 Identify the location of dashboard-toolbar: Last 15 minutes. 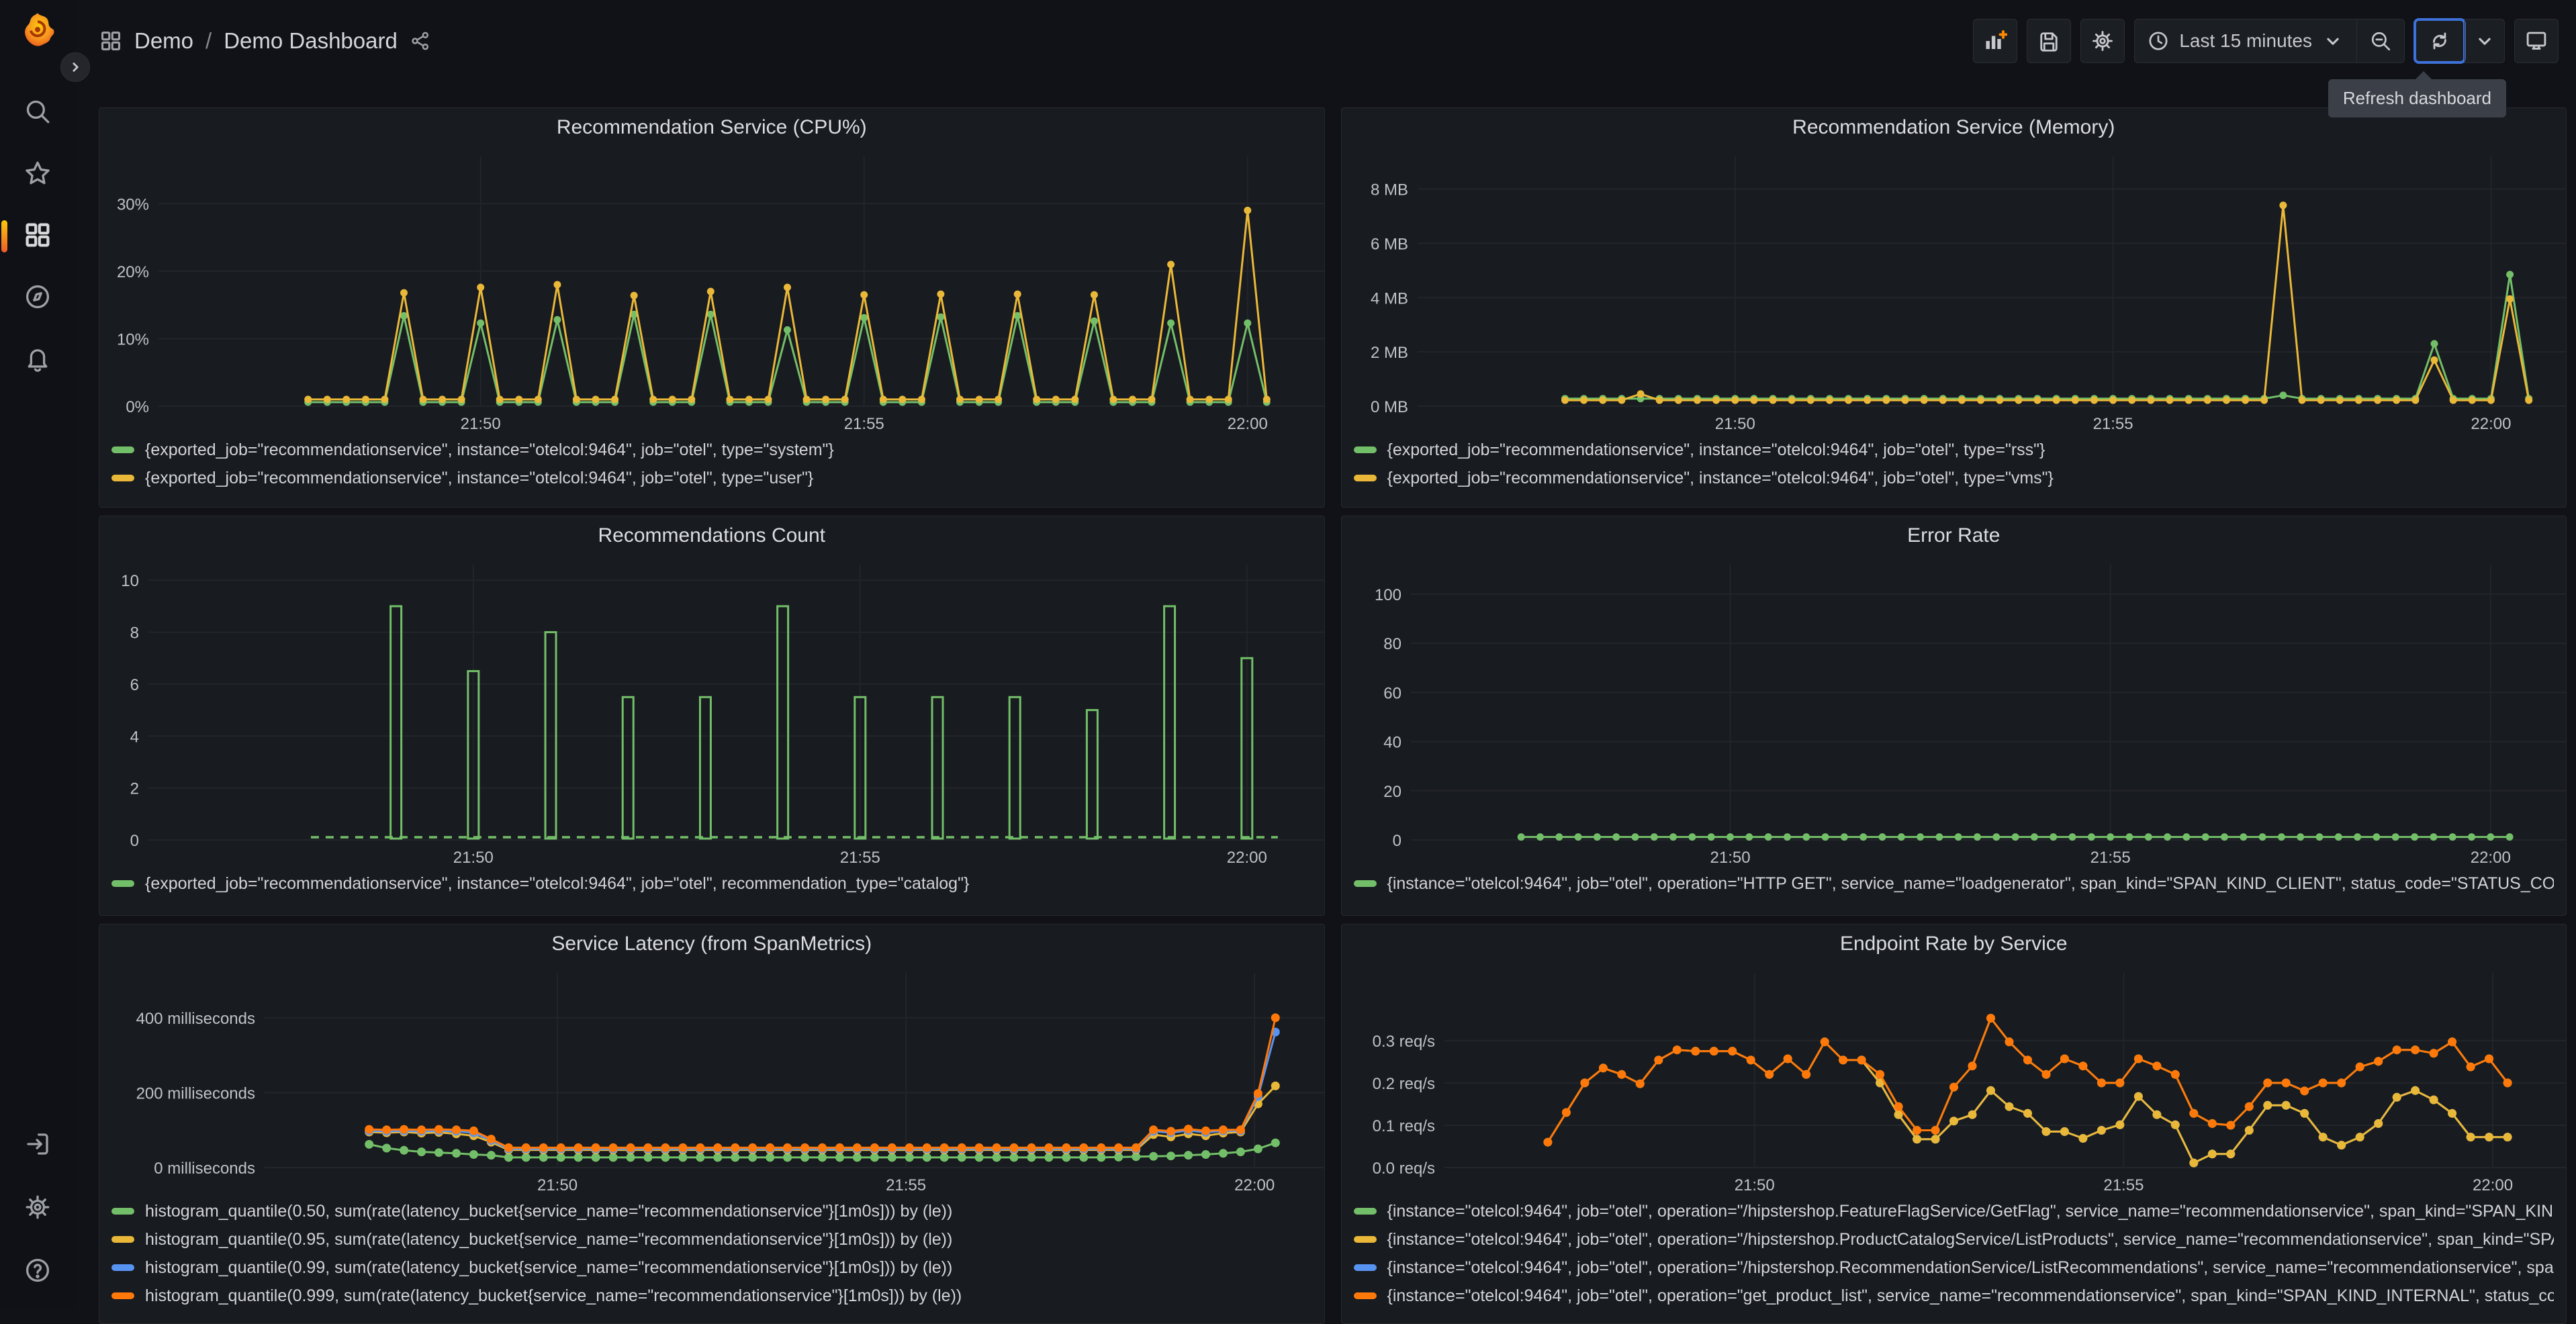
(2266, 41).